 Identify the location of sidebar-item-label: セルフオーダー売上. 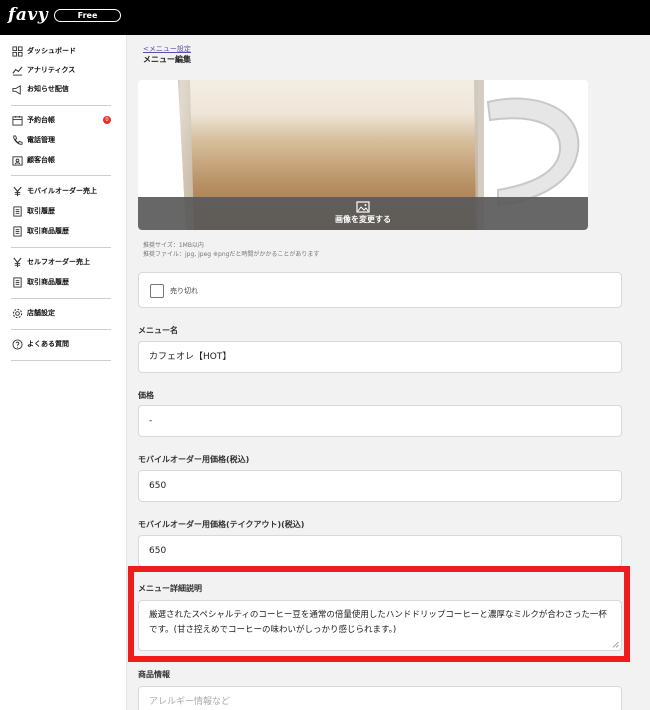
(58, 262).